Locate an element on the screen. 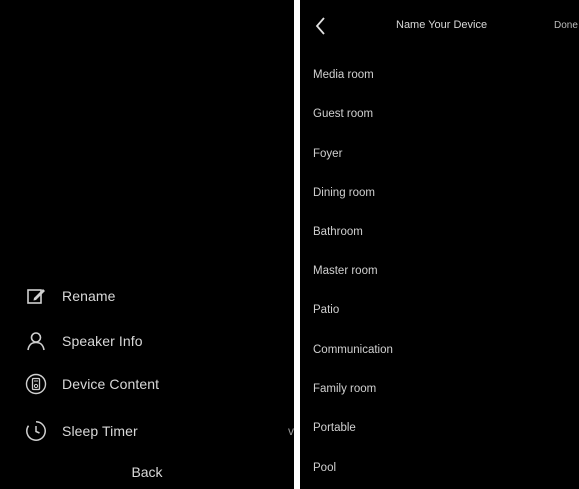 The height and width of the screenshot is (489, 579). room-option-guest-room: Guest room is located at coordinates (443, 114).